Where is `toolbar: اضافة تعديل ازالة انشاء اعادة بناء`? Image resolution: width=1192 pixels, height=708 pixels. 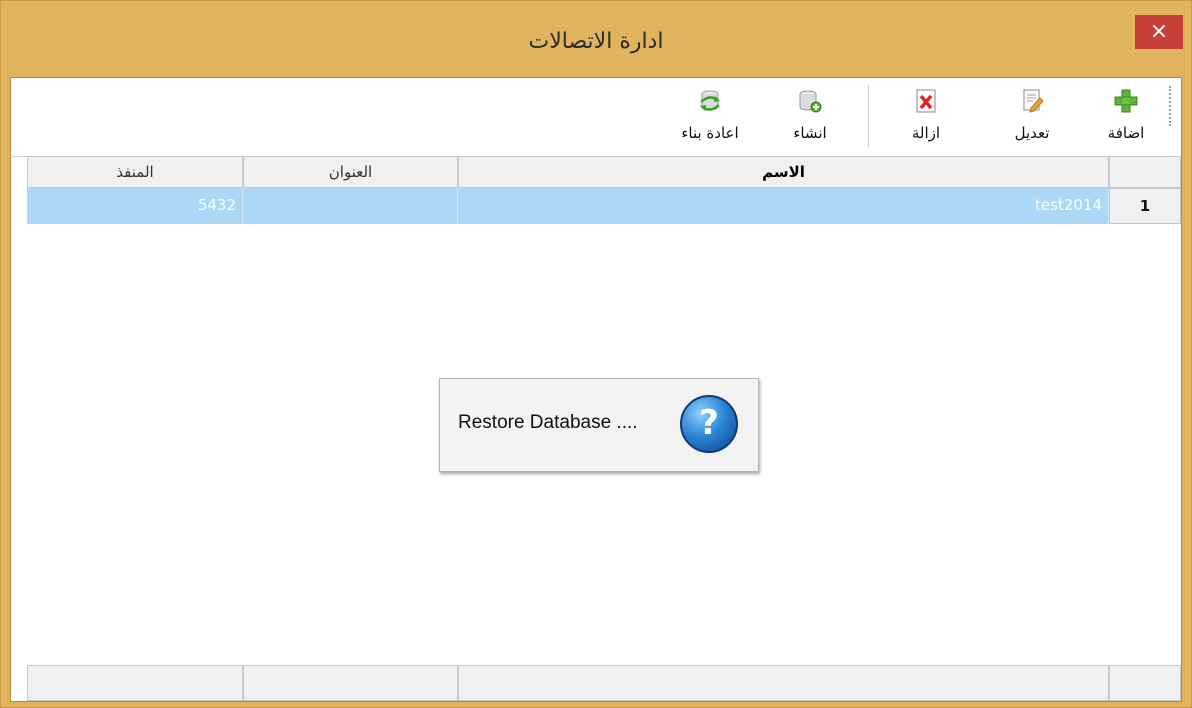 toolbar: اضافة تعديل ازالة انشاء اعادة بناء is located at coordinates (596, 117).